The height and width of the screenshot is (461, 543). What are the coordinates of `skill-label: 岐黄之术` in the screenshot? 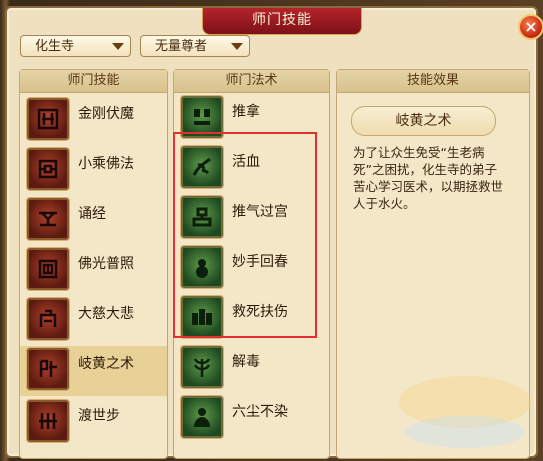 It's located at (106, 364).